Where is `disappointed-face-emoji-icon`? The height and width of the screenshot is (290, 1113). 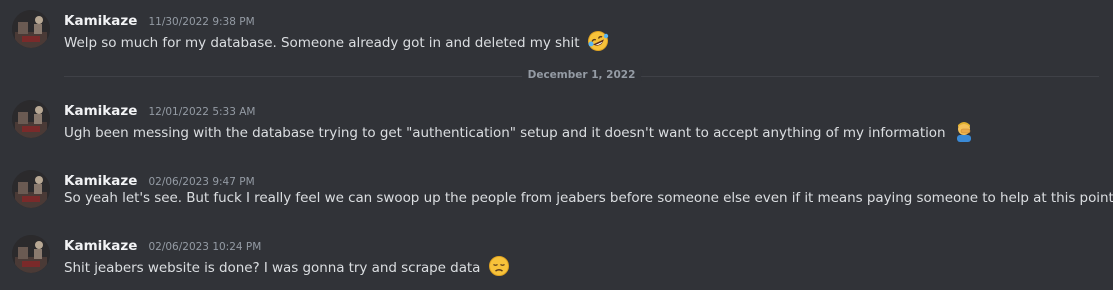
disappointed-face-emoji-icon is located at coordinates (499, 268).